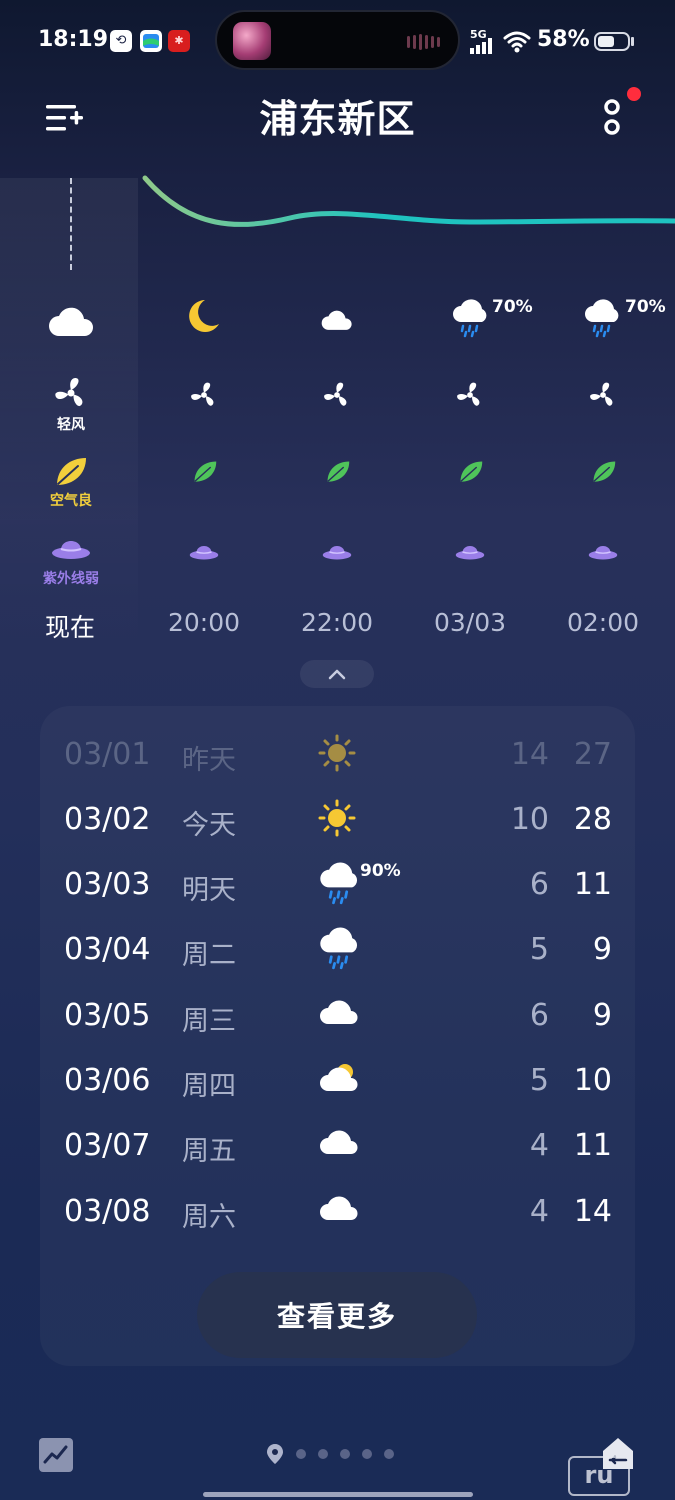 The width and height of the screenshot is (675, 1500). Describe the element at coordinates (337, 622) in the screenshot. I see `hour-time-label: 22:00` at that location.